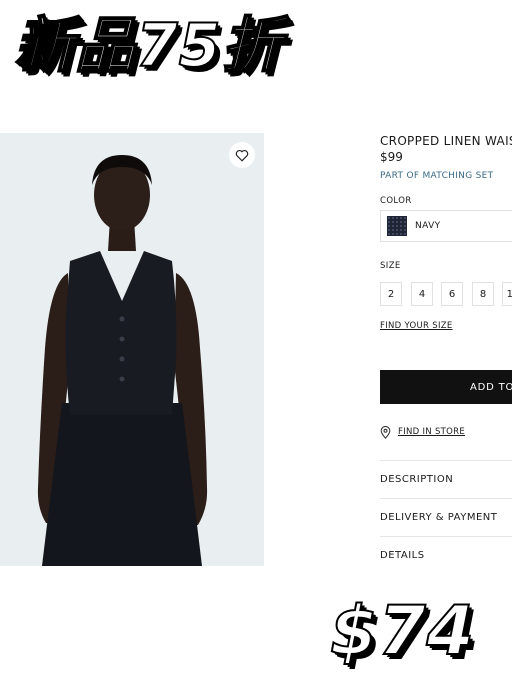 The width and height of the screenshot is (512, 683). What do you see at coordinates (438, 517) in the screenshot?
I see `accordion-delivery-payment: DELIVERY & PAYMENT` at bounding box center [438, 517].